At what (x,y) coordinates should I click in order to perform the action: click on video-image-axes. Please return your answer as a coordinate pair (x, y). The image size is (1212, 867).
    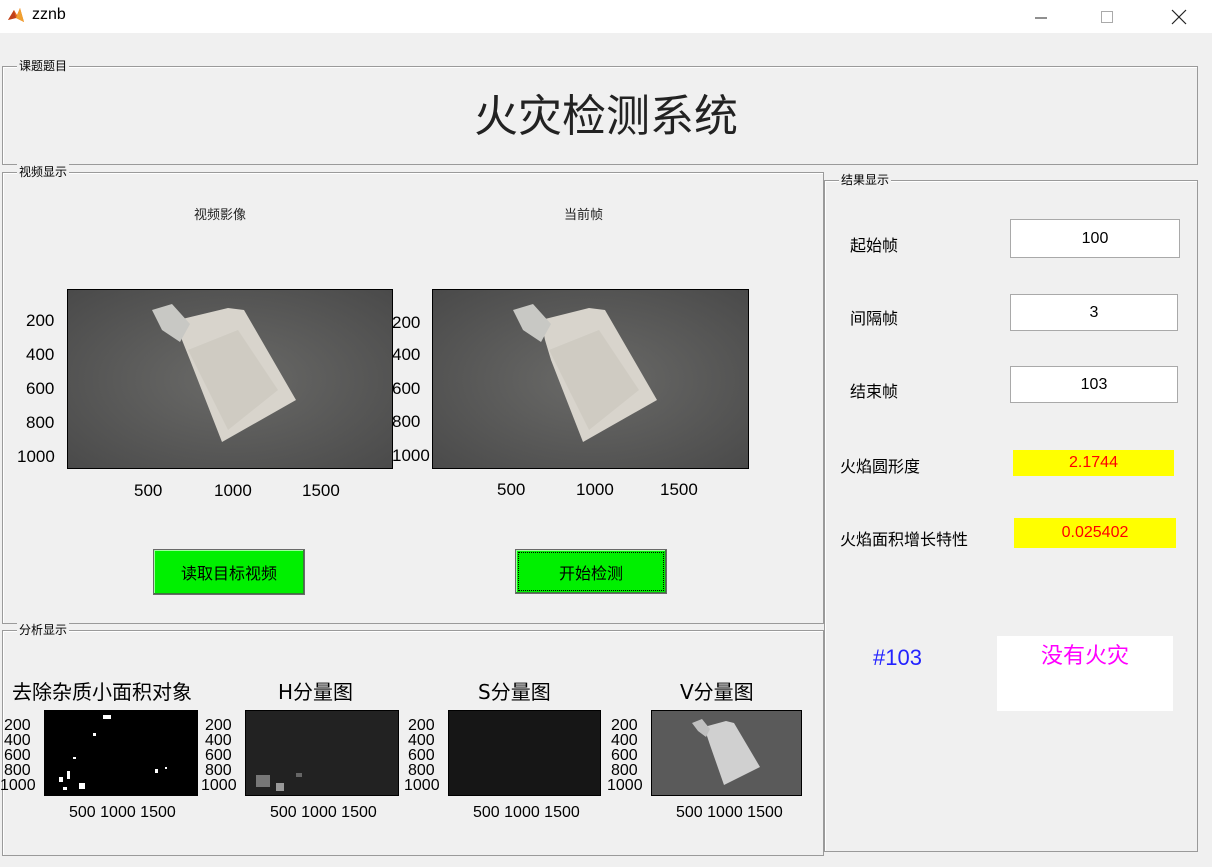
    Looking at the image, I should click on (230, 379).